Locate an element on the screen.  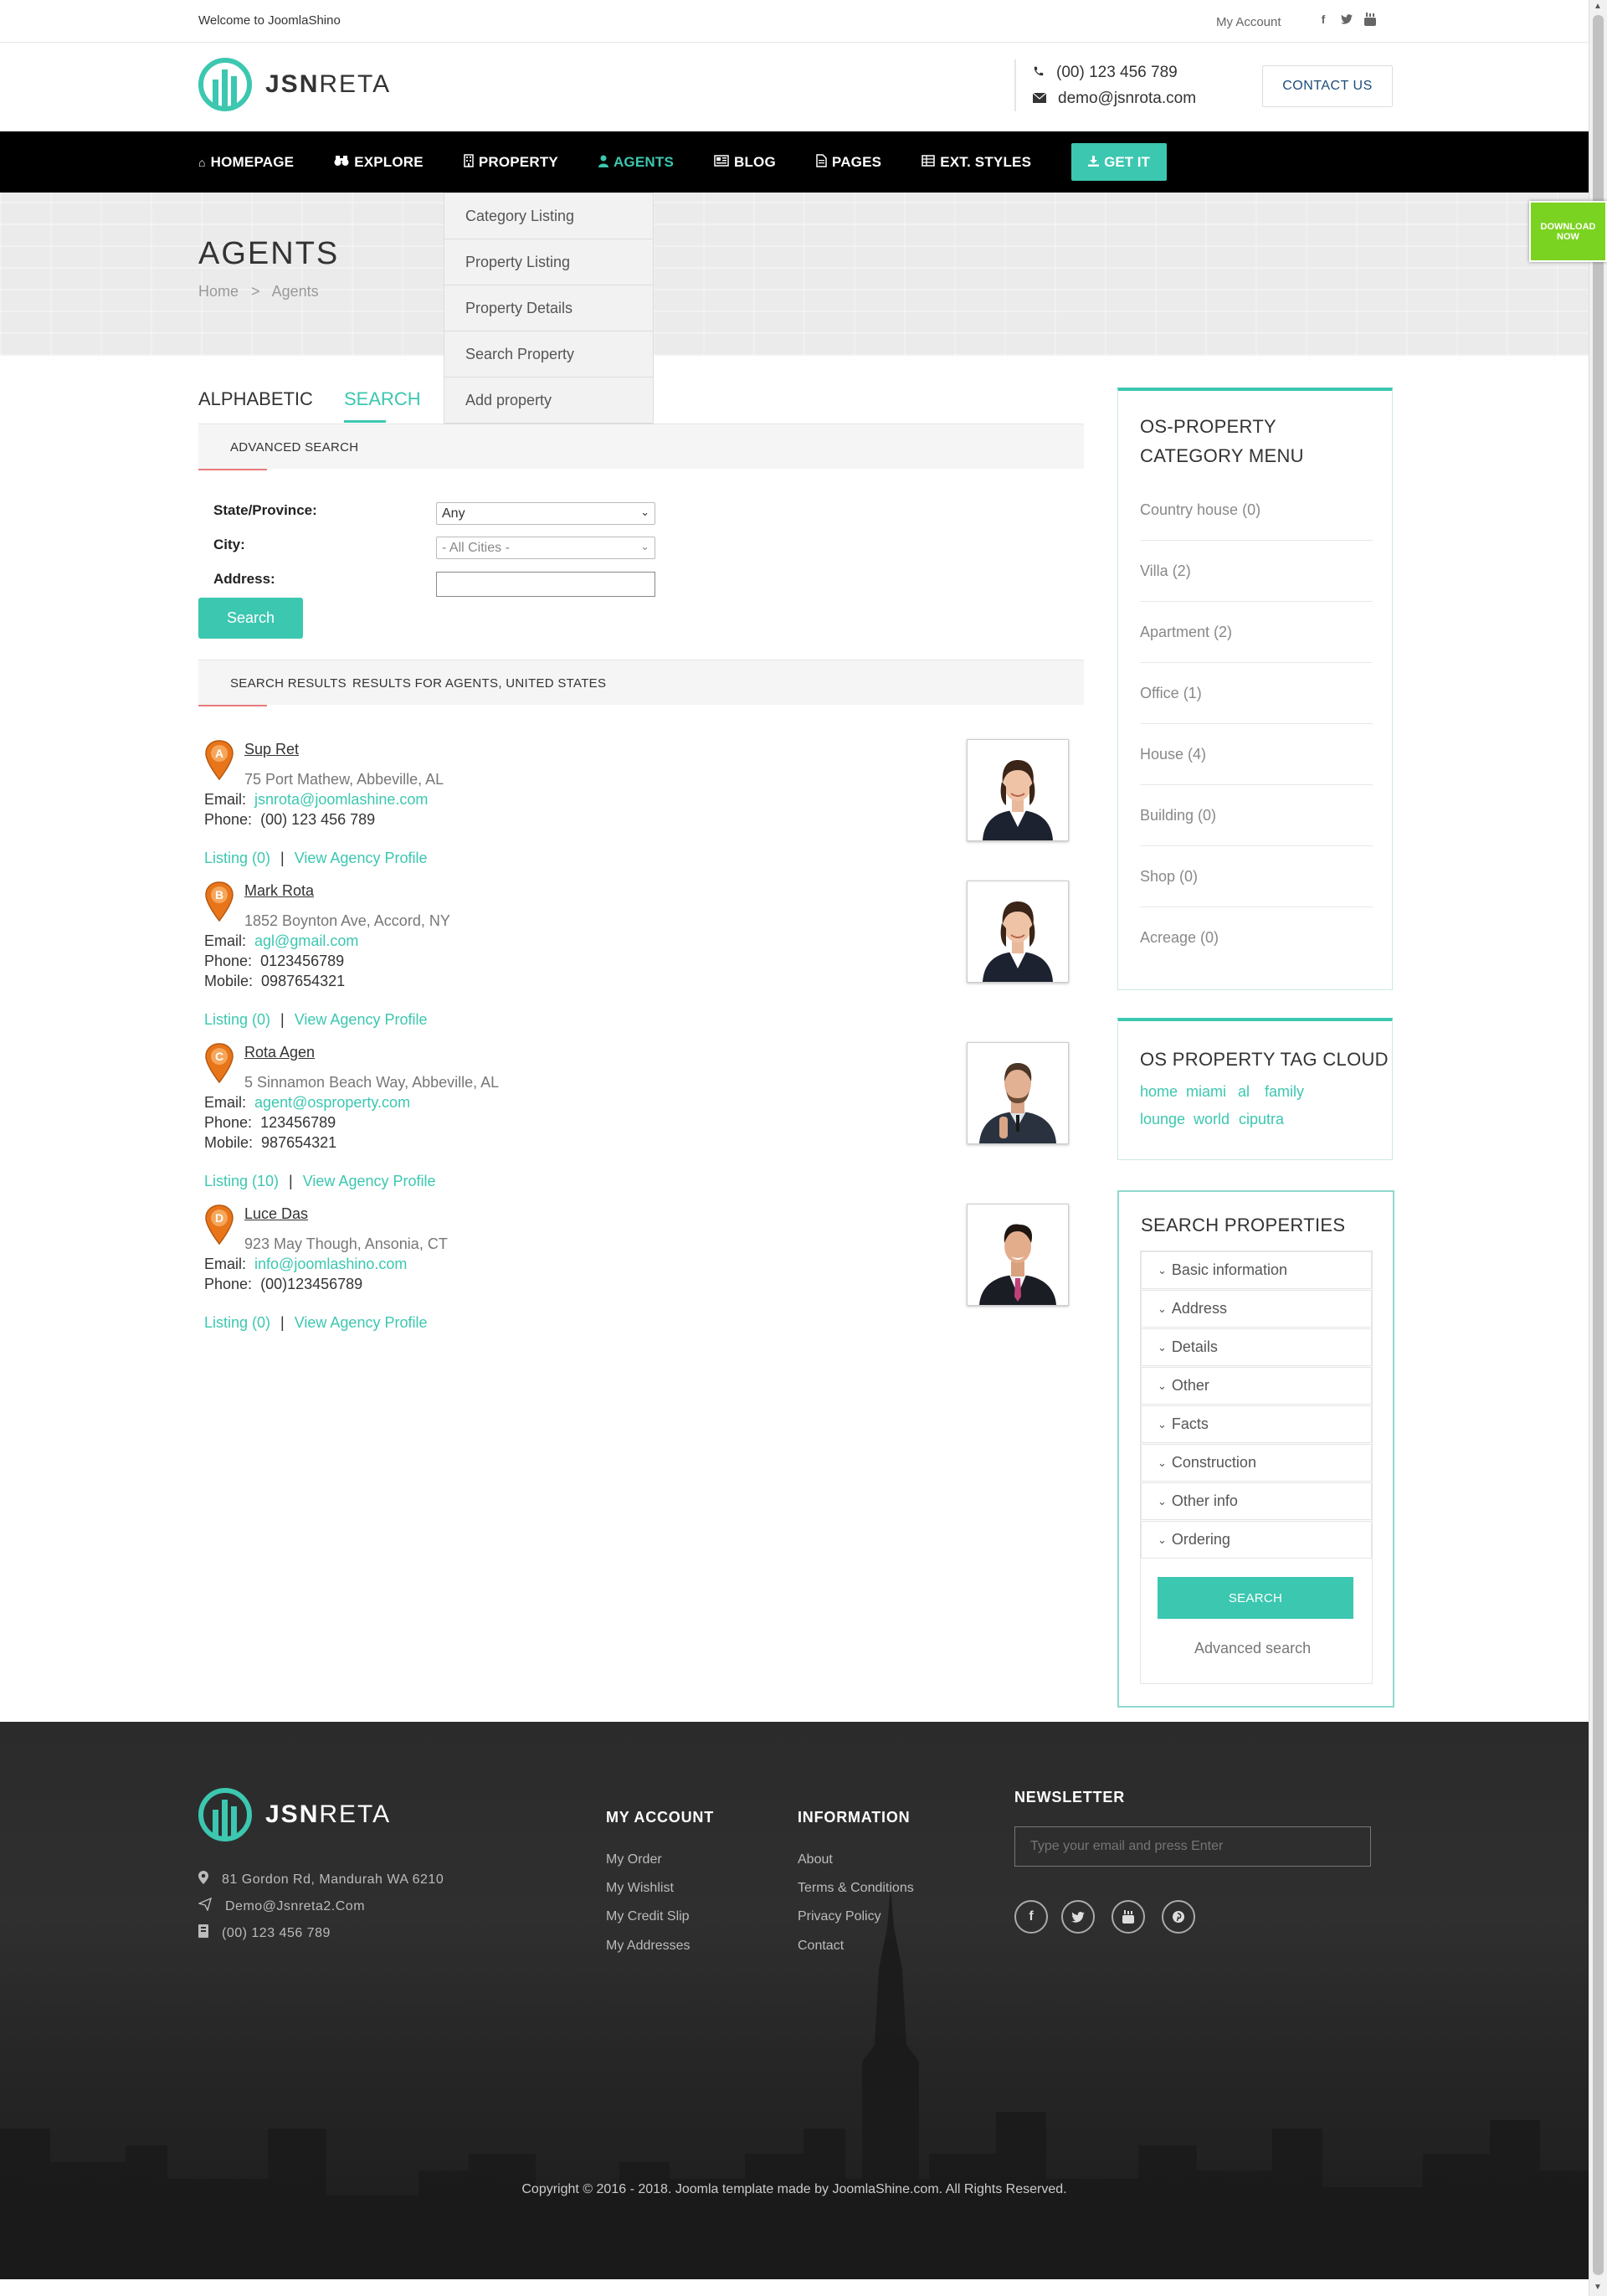
download-now-badge: DOWNLOAD NOW is located at coordinates (1568, 232).